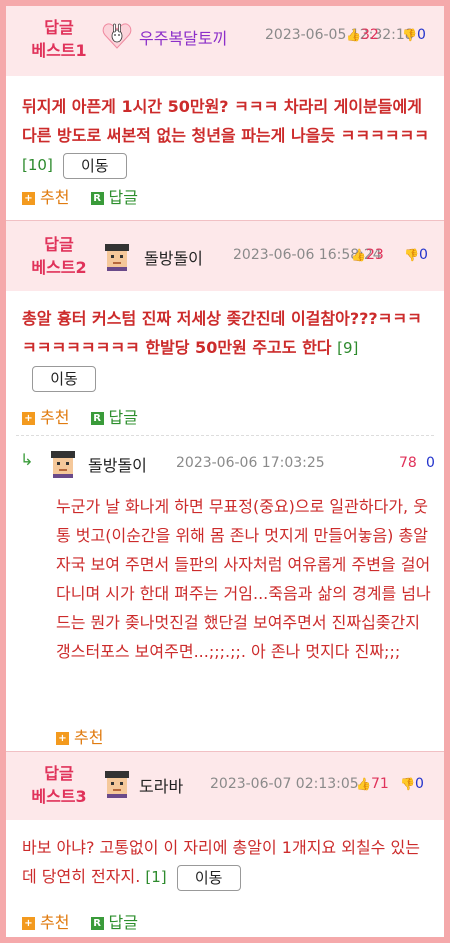  What do you see at coordinates (348, 348) in the screenshot?
I see `reply-count: [9]` at bounding box center [348, 348].